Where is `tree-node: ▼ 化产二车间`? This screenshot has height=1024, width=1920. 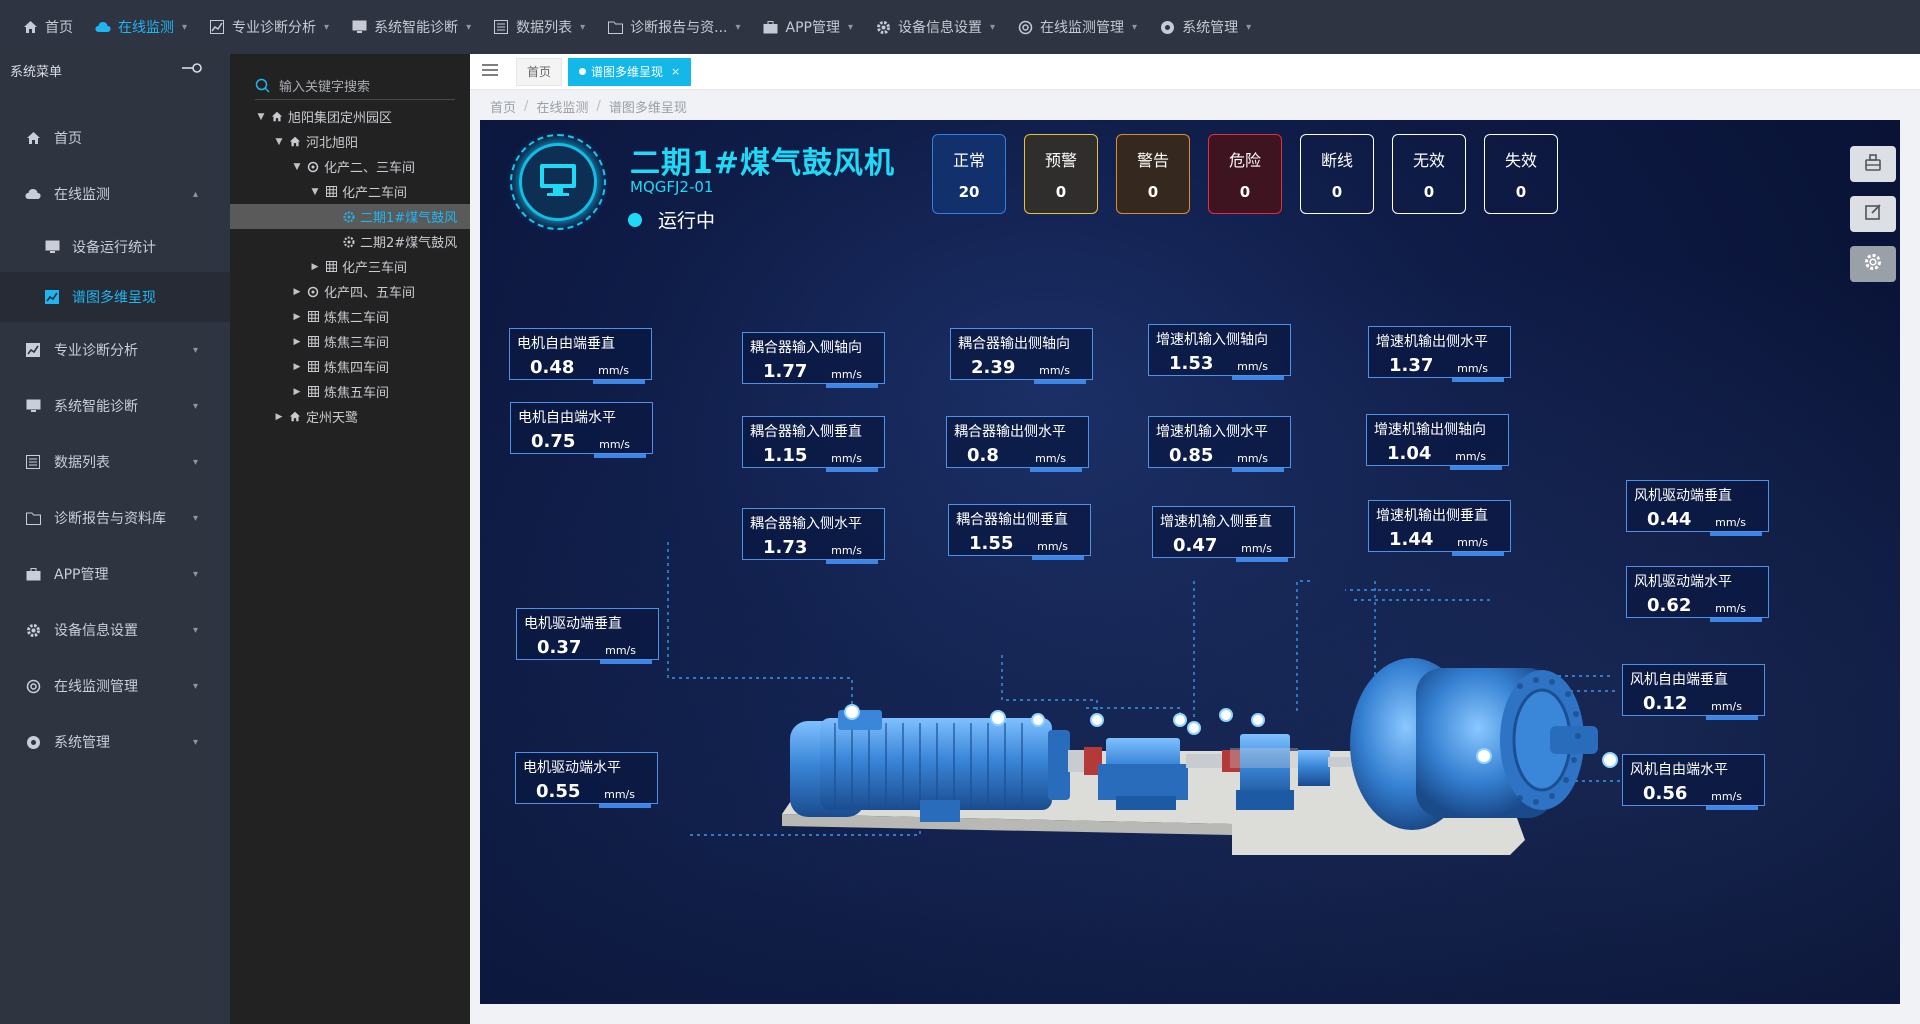 tree-node: ▼ 化产二车间 is located at coordinates (350, 191).